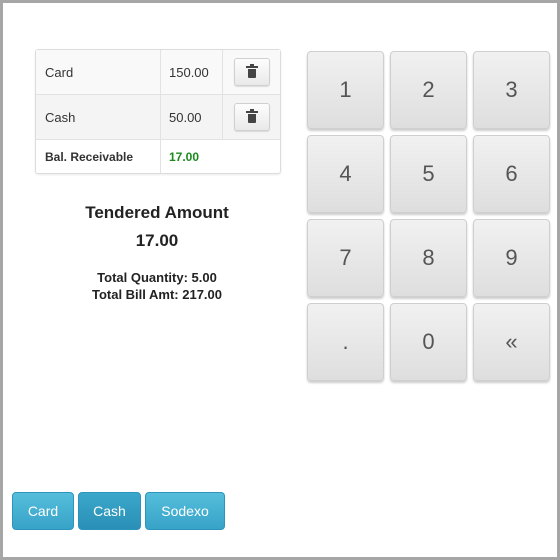  What do you see at coordinates (345, 258) in the screenshot?
I see `key-7: 7` at bounding box center [345, 258].